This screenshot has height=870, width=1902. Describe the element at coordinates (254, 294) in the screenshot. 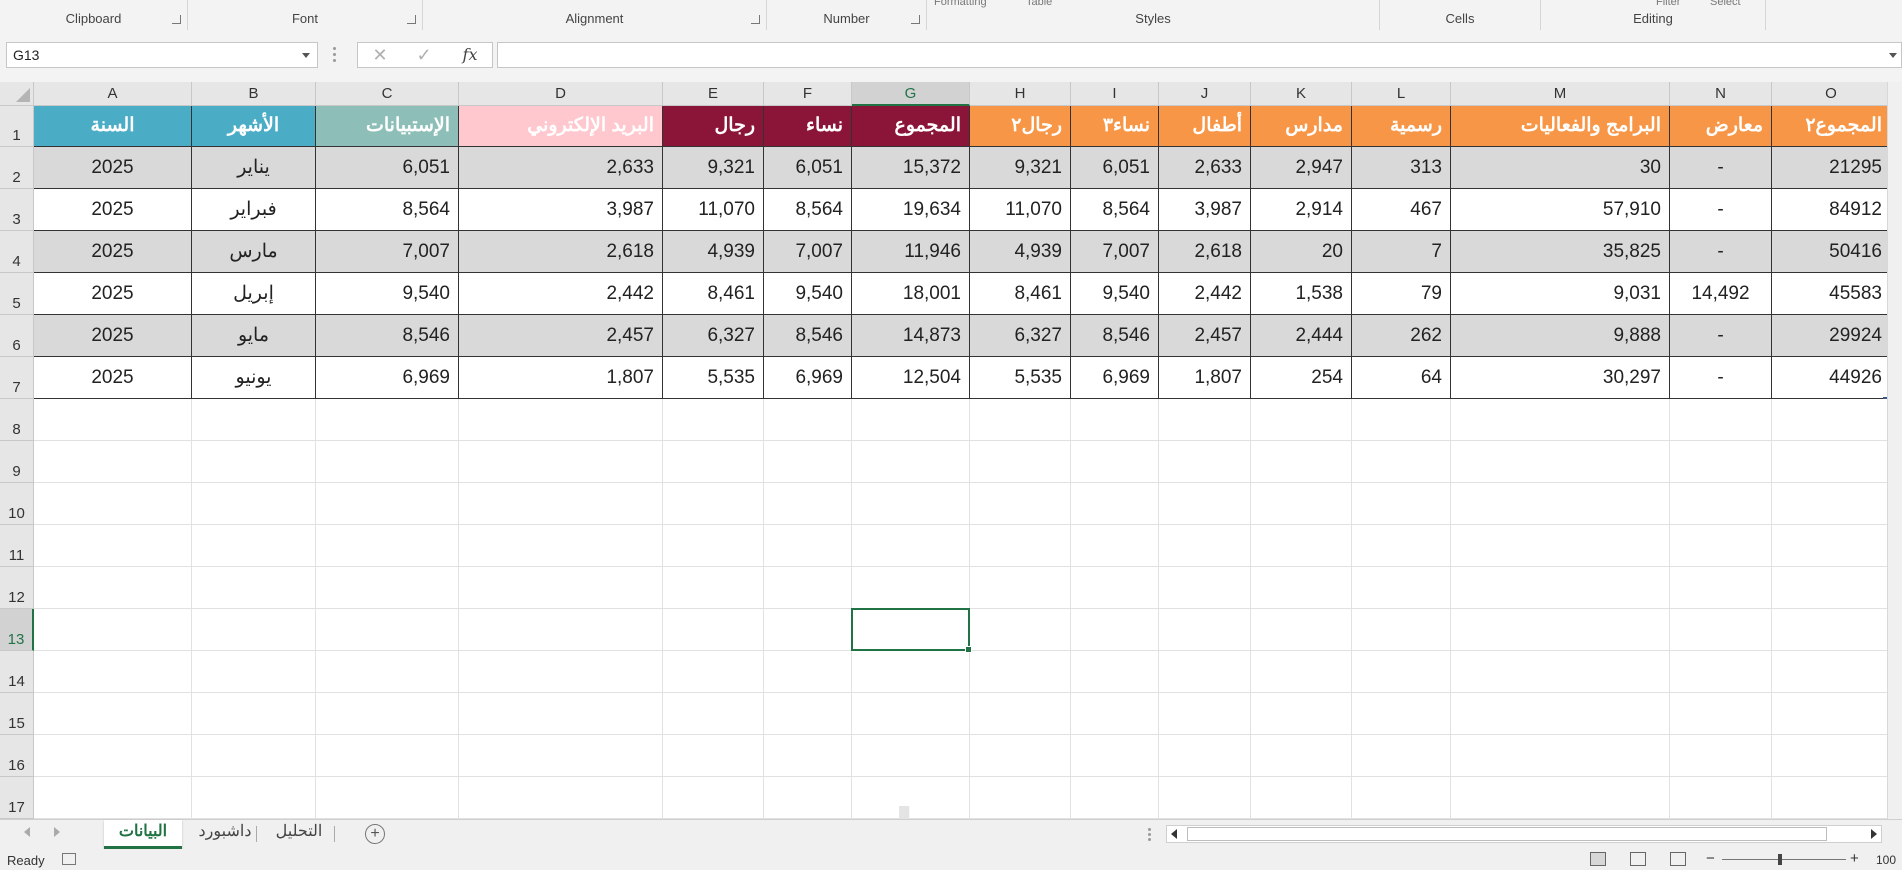

I see `table-cell: إبريل` at that location.